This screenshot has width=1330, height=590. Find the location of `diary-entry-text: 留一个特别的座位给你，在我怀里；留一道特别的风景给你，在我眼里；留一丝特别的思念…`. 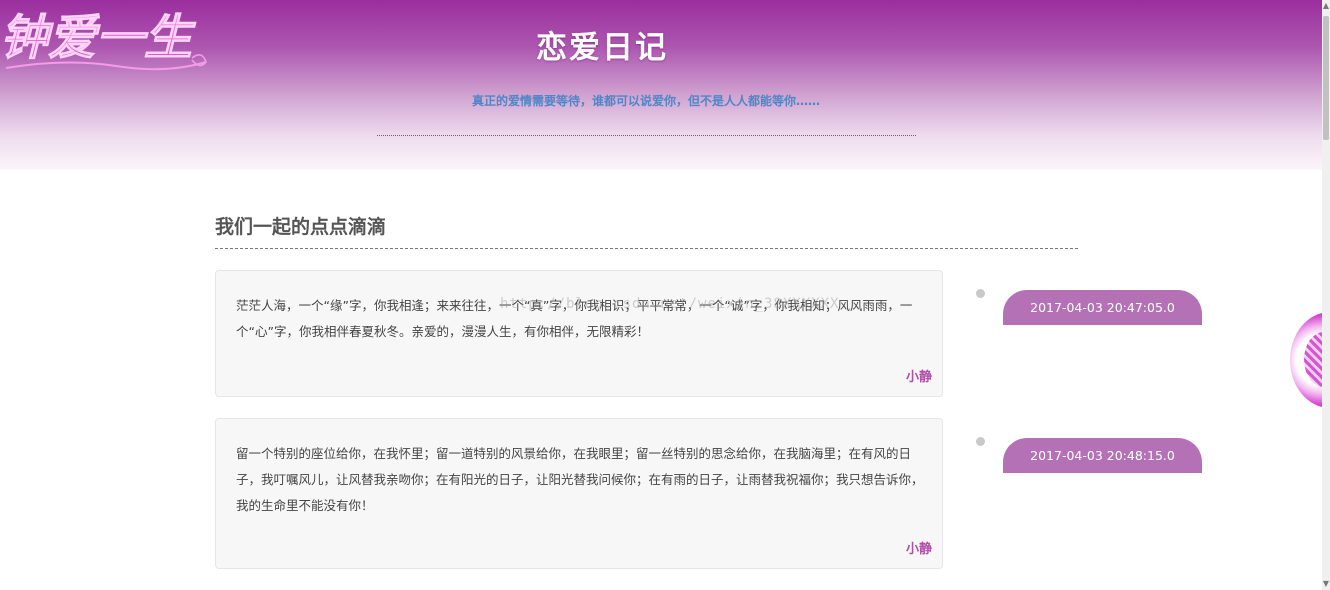

diary-entry-text: 留一个特别的座位给你，在我怀里；留一道特别的风景给你，在我眼里；留一丝特别的思念… is located at coordinates (580, 479).